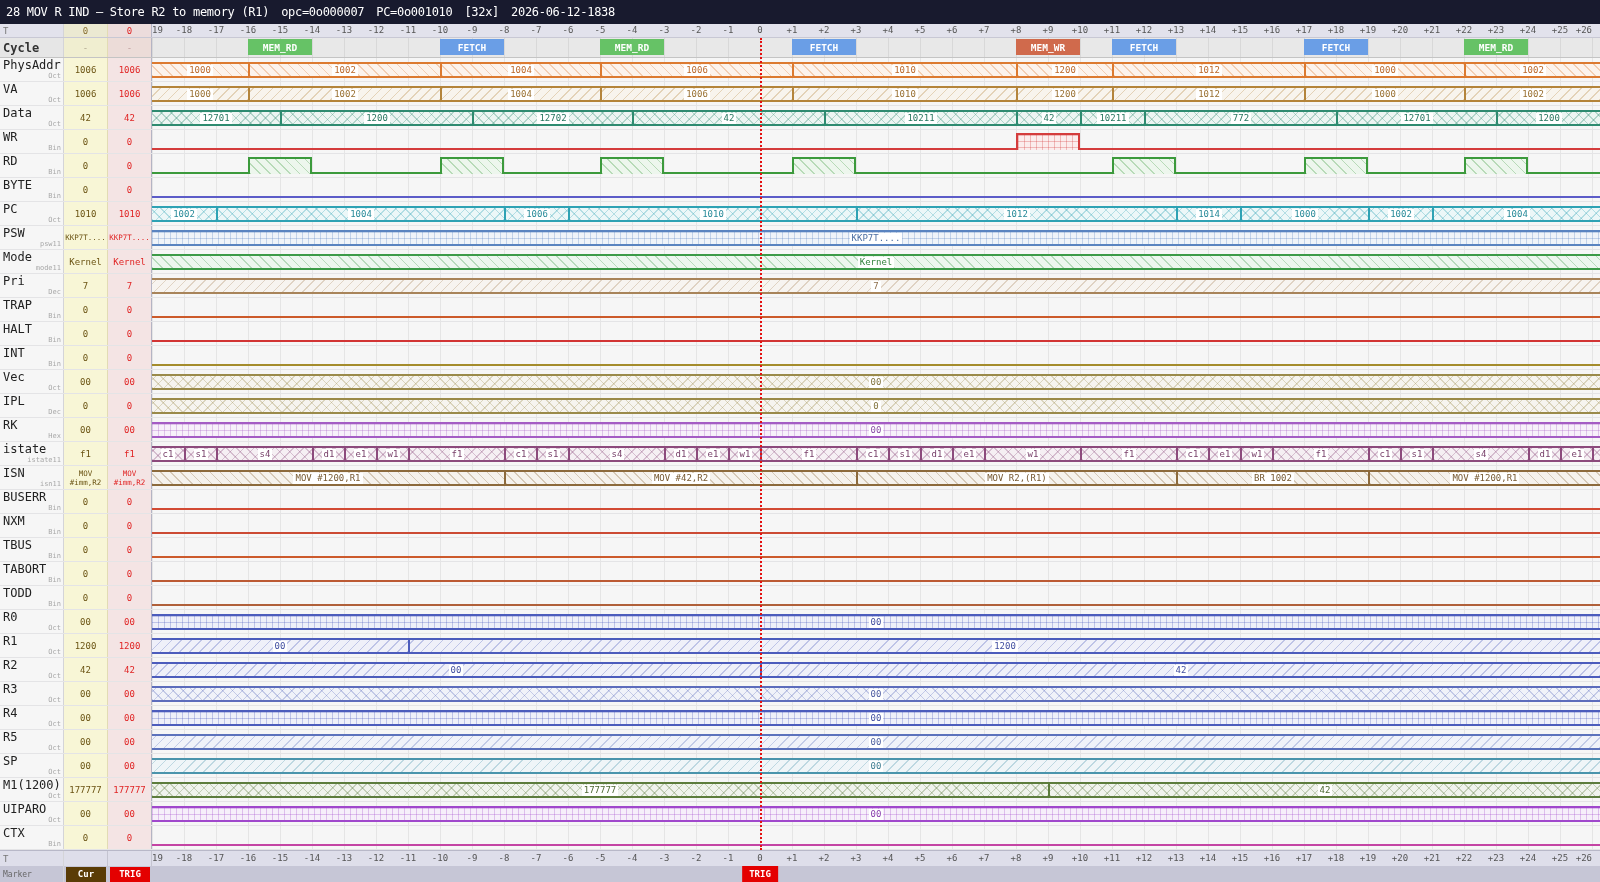 This screenshot has width=1600, height=882. I want to click on time-tick-label: -13, so click(344, 858).